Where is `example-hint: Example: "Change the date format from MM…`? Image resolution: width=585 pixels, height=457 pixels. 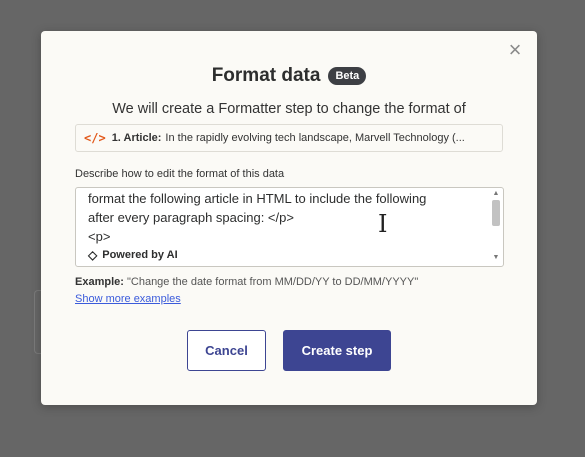 example-hint: Example: "Change the date format from MM… is located at coordinates (246, 282).